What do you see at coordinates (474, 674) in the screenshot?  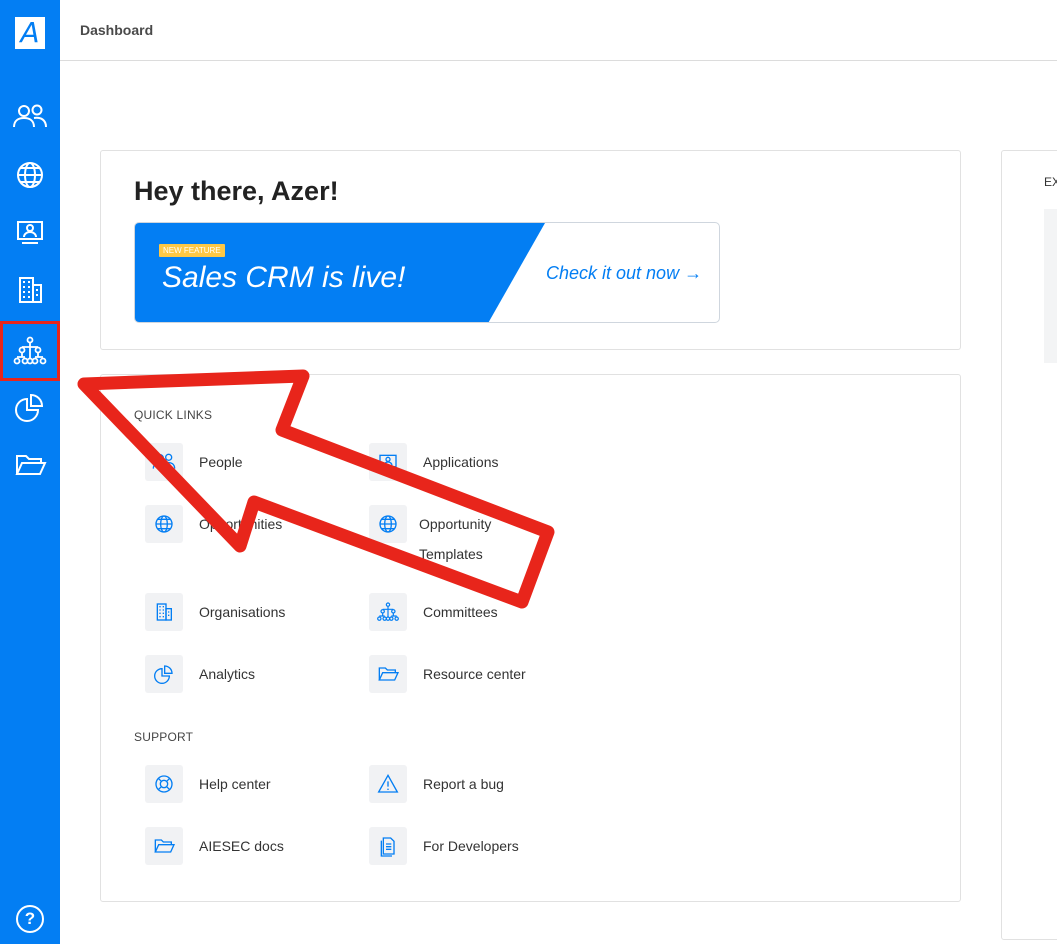 I see `quick-link-label: Resource center` at bounding box center [474, 674].